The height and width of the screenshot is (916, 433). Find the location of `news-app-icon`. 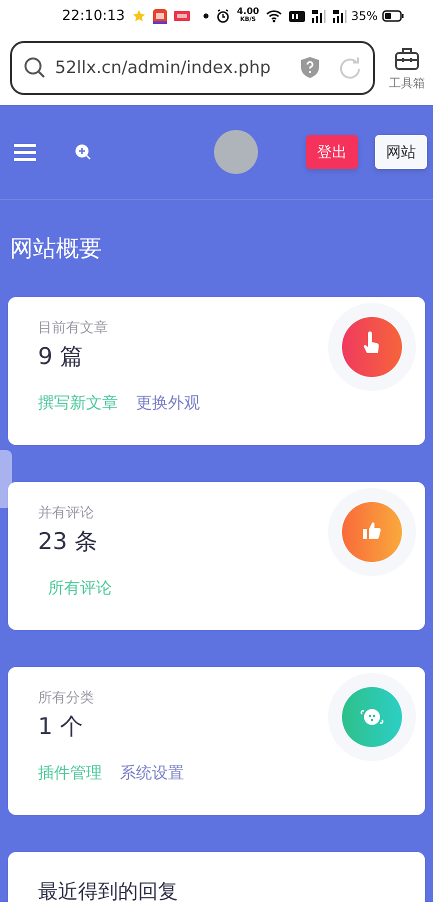

news-app-icon is located at coordinates (182, 16).